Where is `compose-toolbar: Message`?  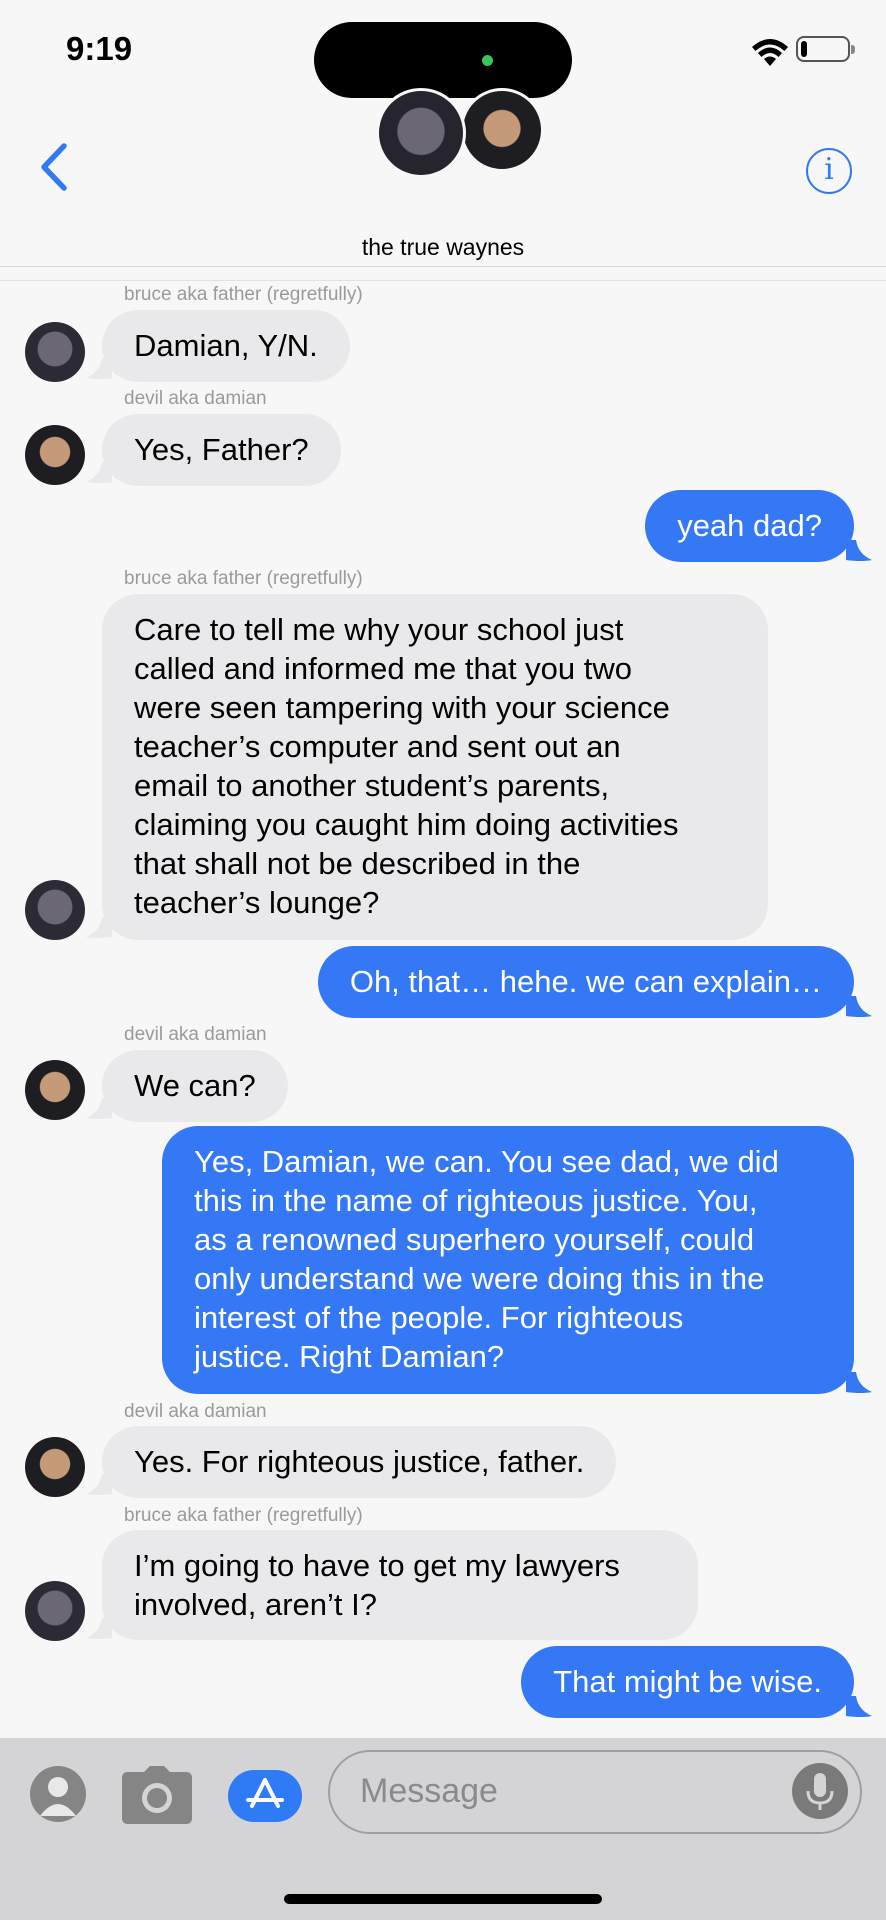
compose-toolbar: Message is located at coordinates (443, 1829).